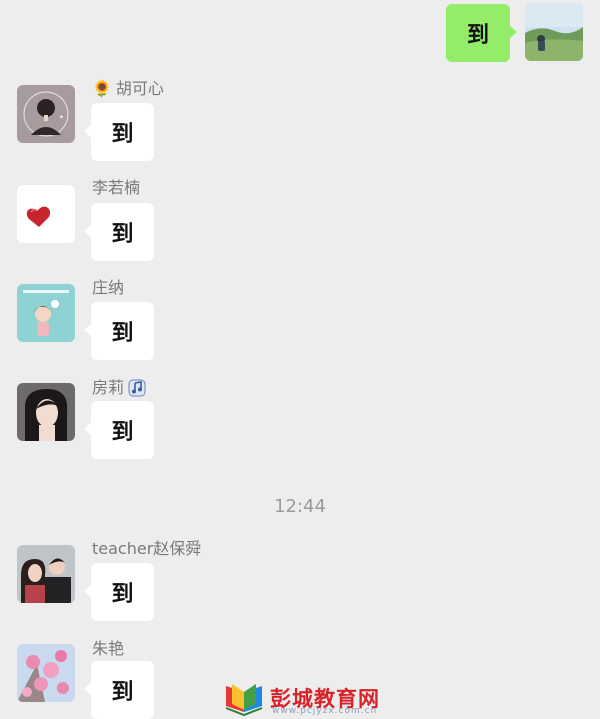  I want to click on message-bubble-liruonan: 到, so click(119, 232).